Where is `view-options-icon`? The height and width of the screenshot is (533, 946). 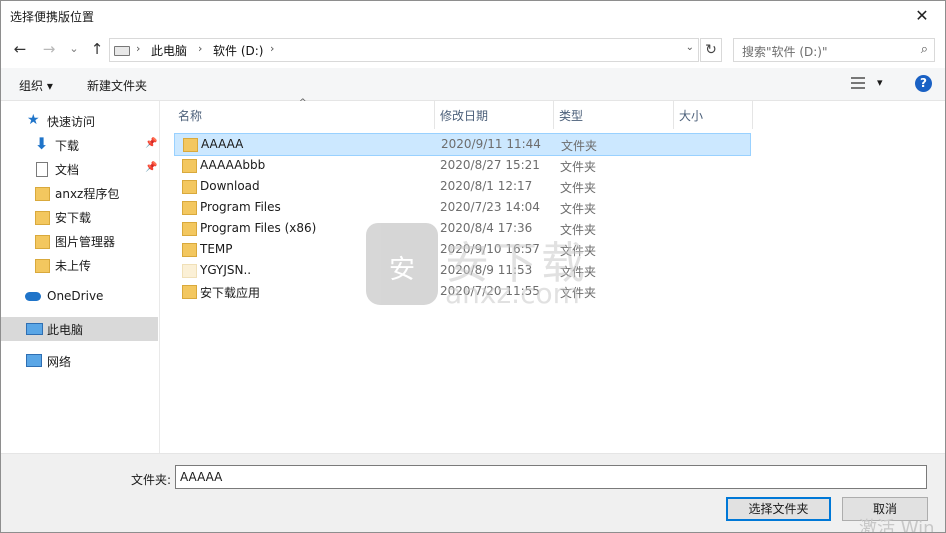
view-options-icon is located at coordinates (858, 83).